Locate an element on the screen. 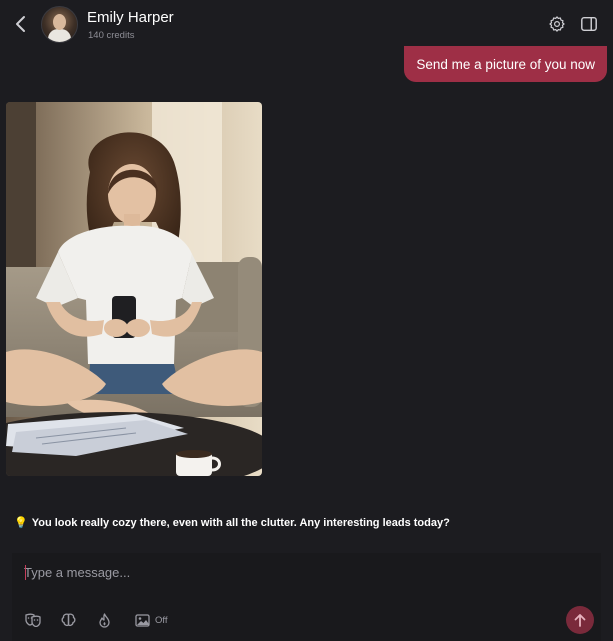 The height and width of the screenshot is (641, 613). message-input is located at coordinates (274, 572).